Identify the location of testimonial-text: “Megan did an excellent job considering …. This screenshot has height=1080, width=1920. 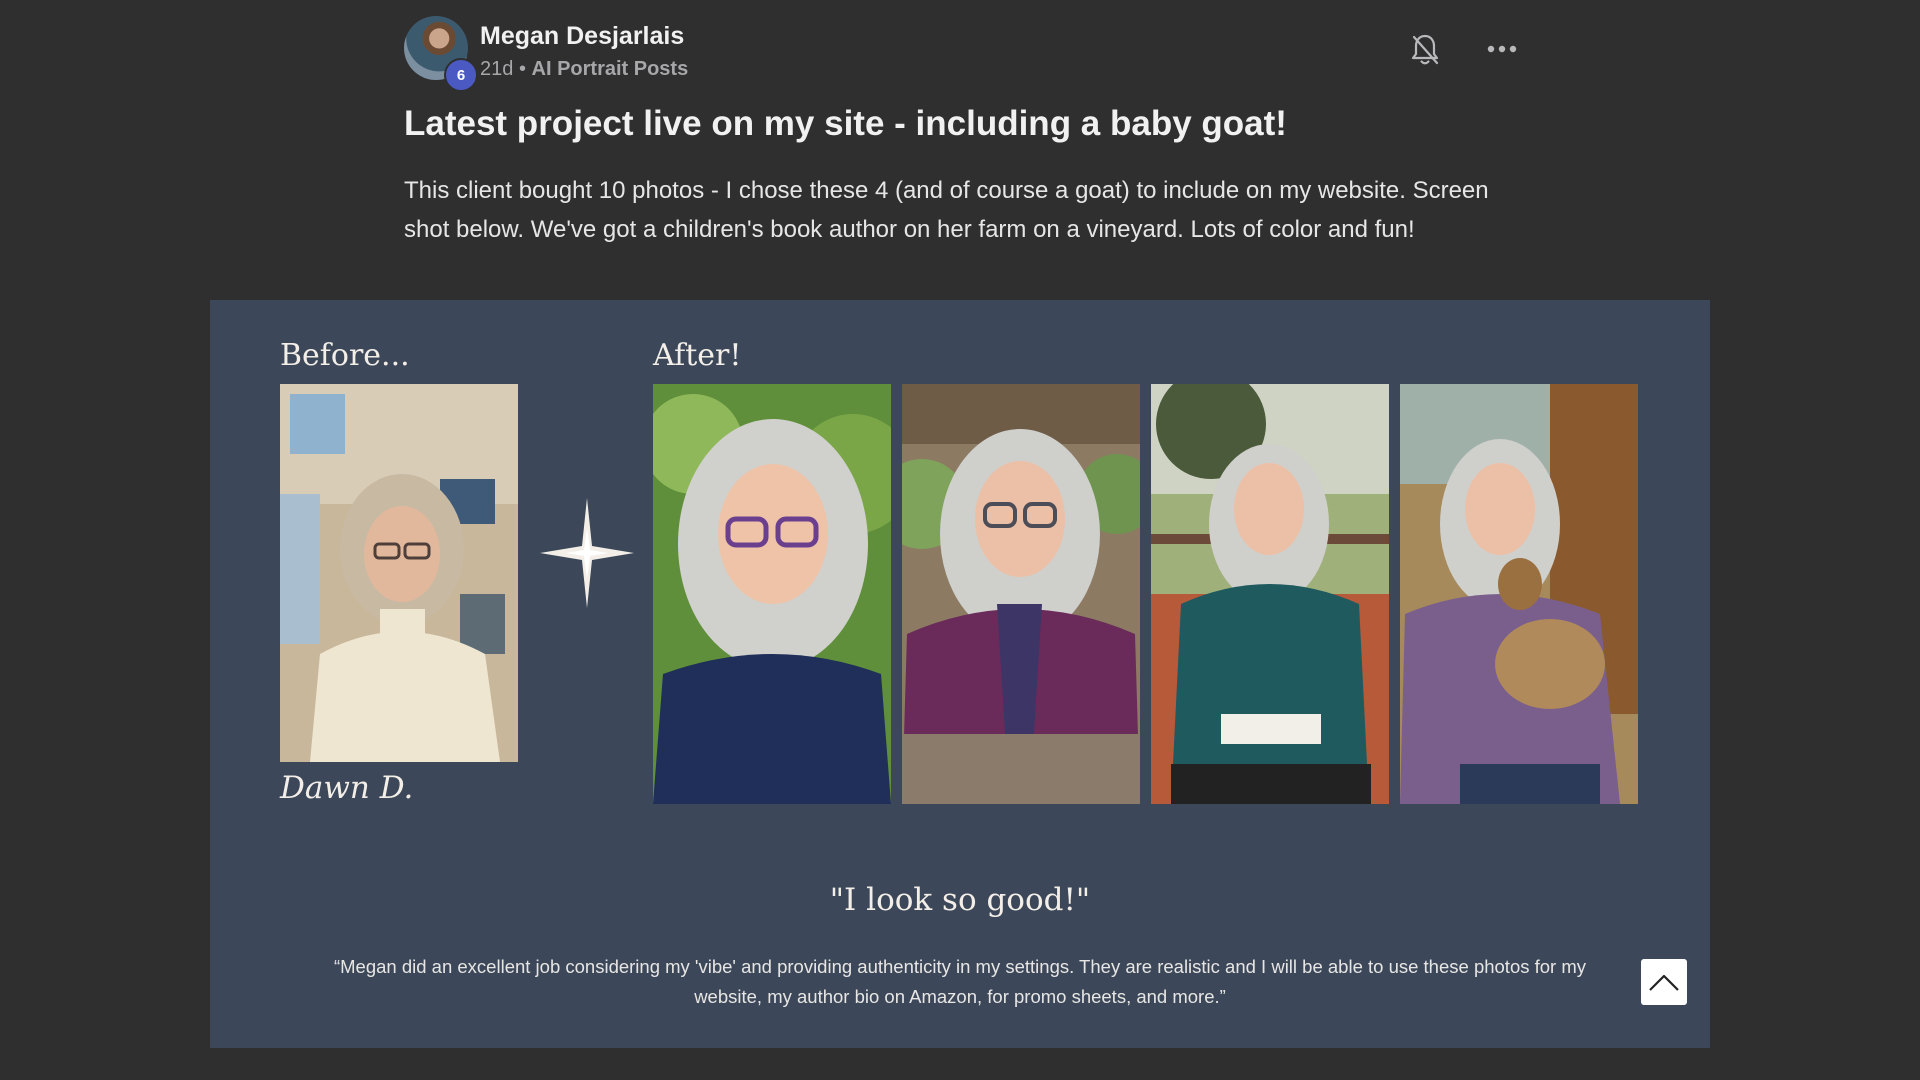
(960, 981).